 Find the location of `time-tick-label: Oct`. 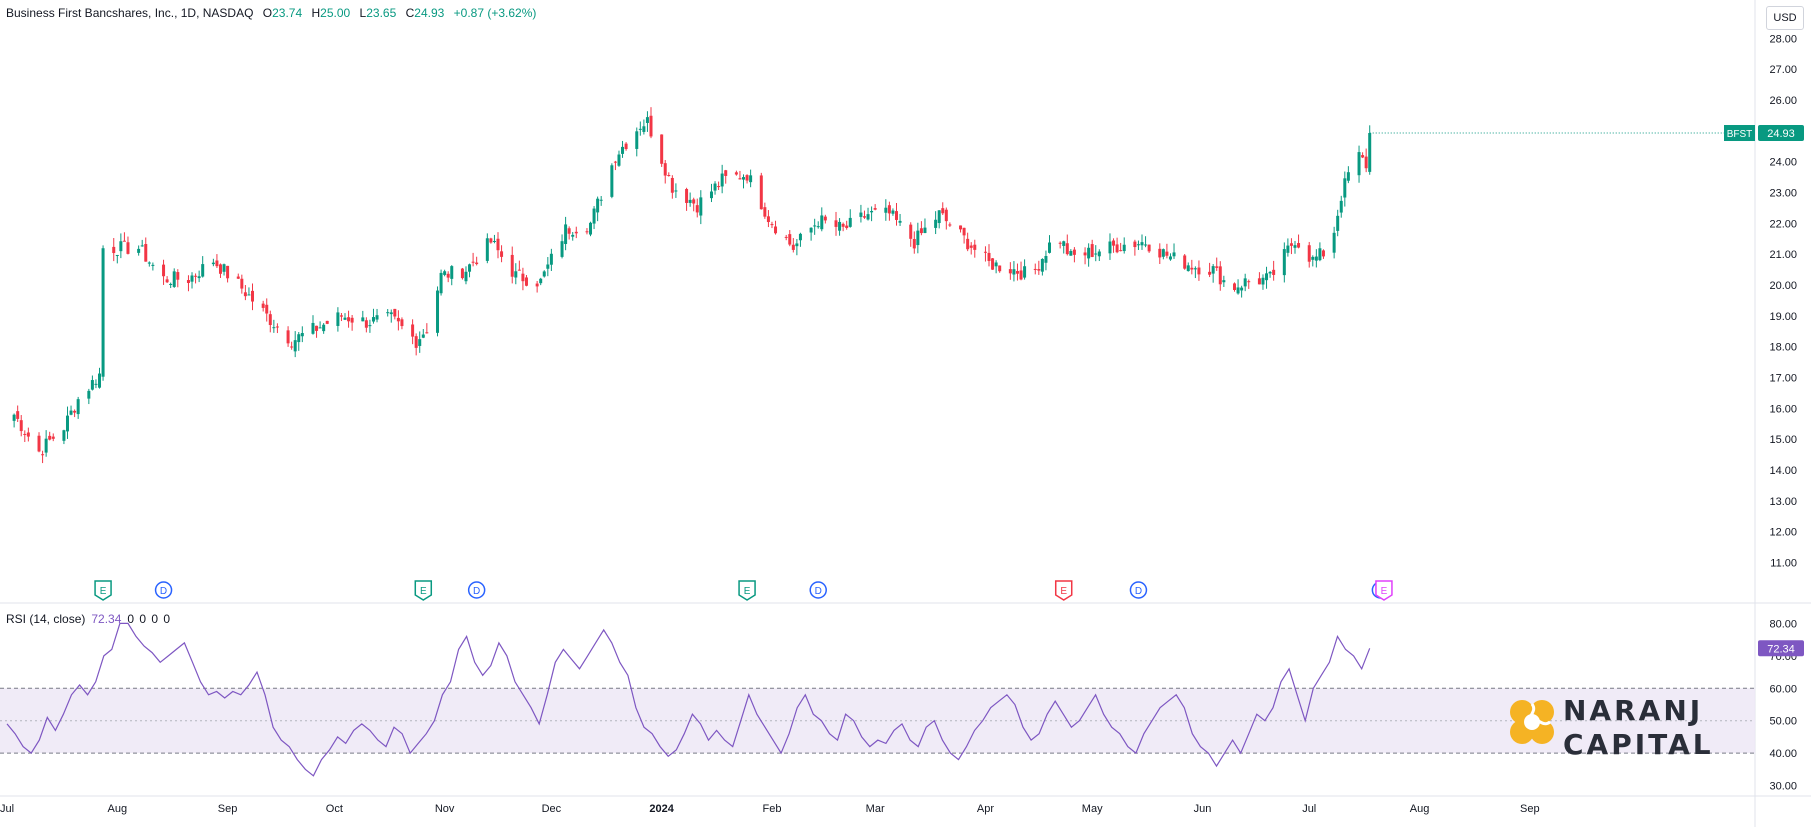

time-tick-label: Oct is located at coordinates (334, 809).